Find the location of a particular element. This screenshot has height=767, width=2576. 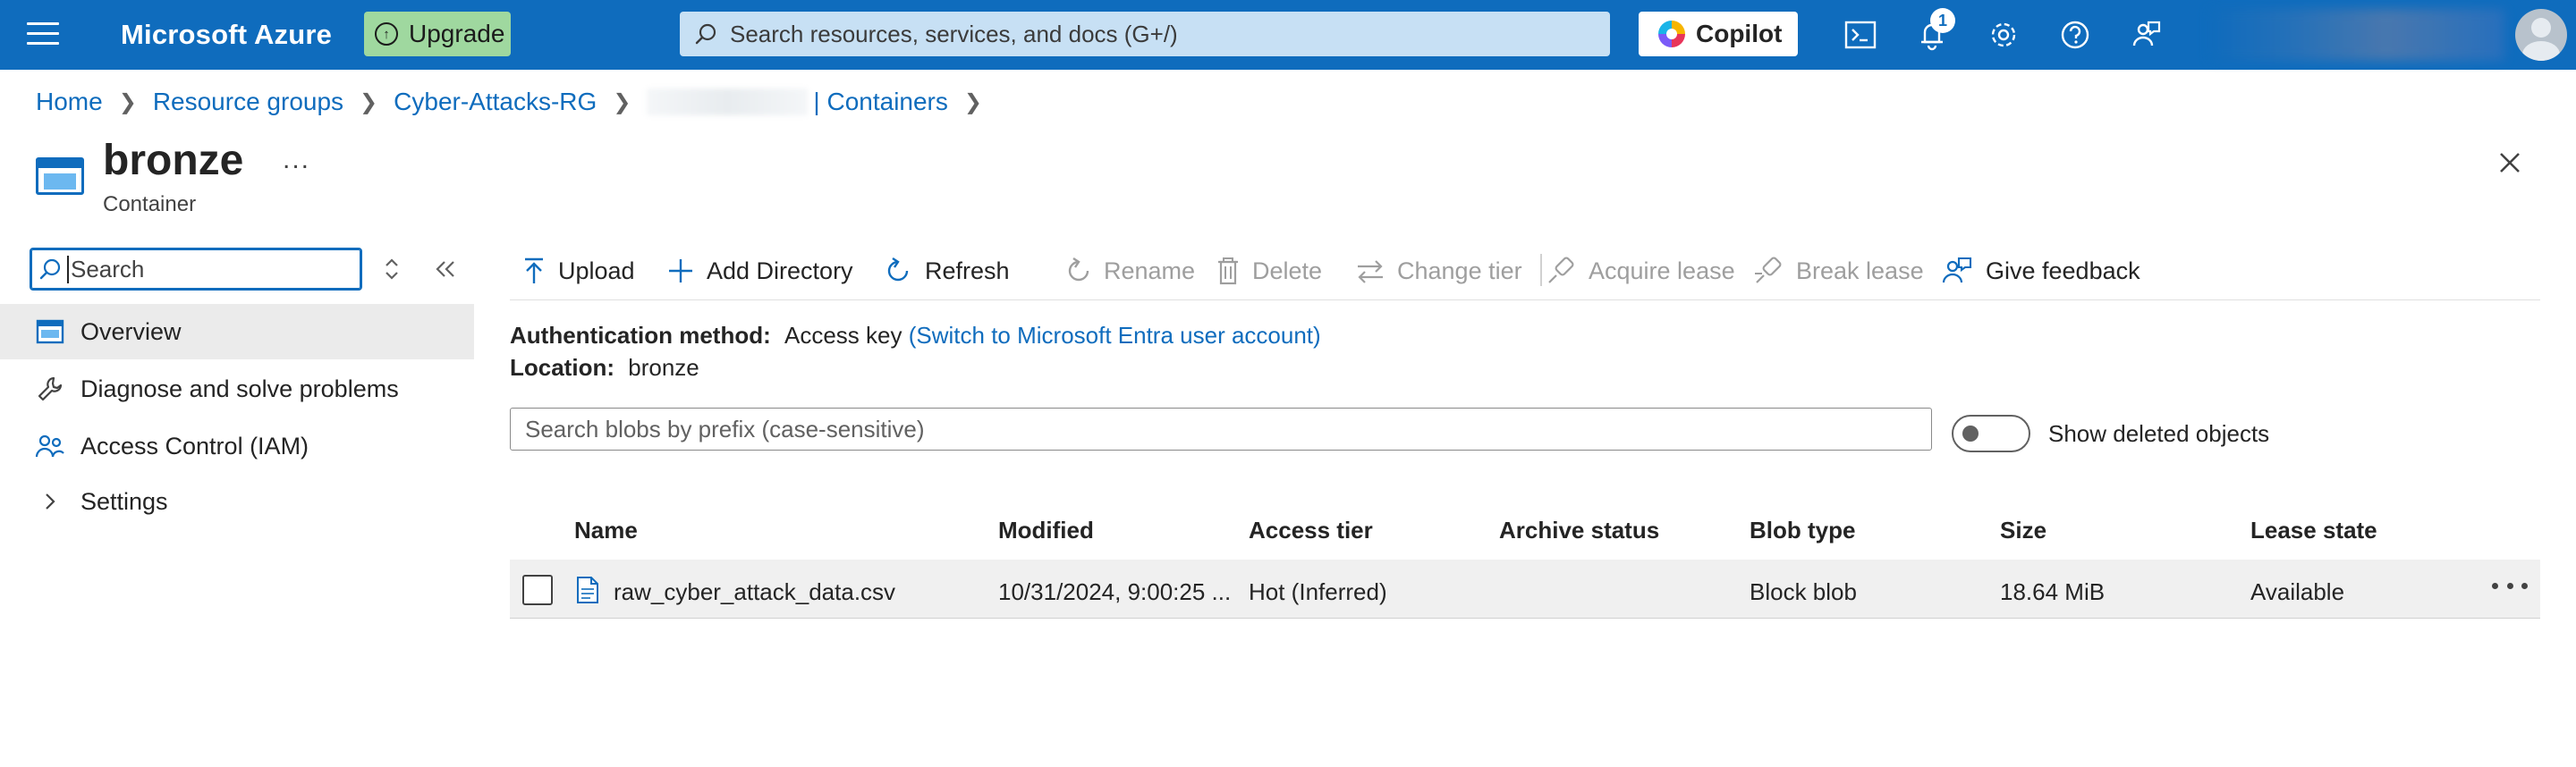

nav-item-diagnose: Diagnose and solve problems is located at coordinates (237, 389).